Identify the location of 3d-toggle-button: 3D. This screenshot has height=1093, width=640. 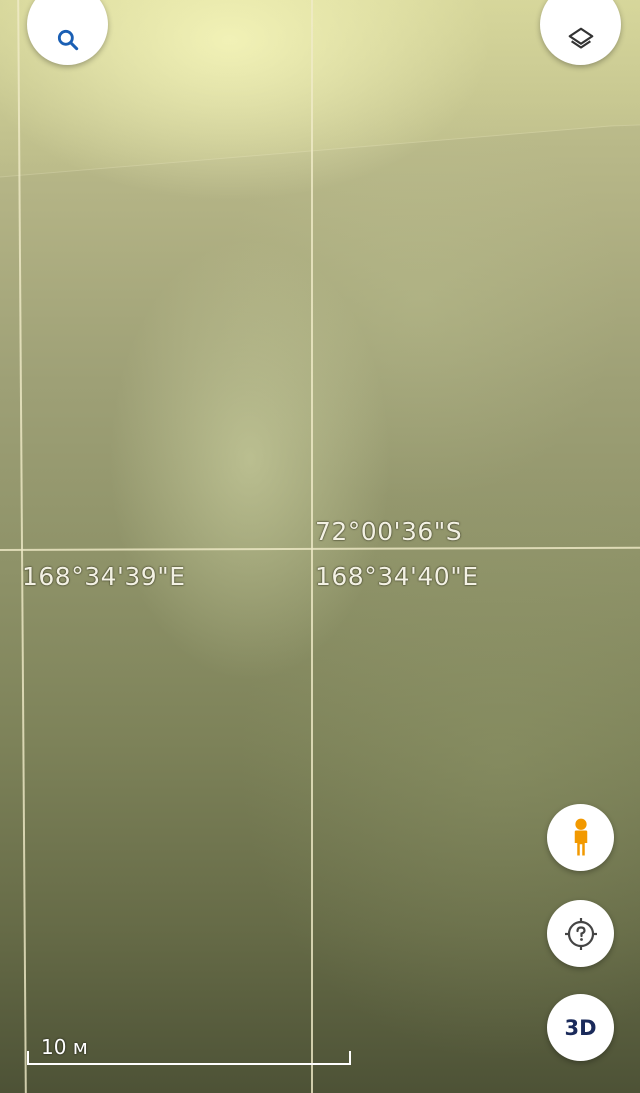
(580, 1027).